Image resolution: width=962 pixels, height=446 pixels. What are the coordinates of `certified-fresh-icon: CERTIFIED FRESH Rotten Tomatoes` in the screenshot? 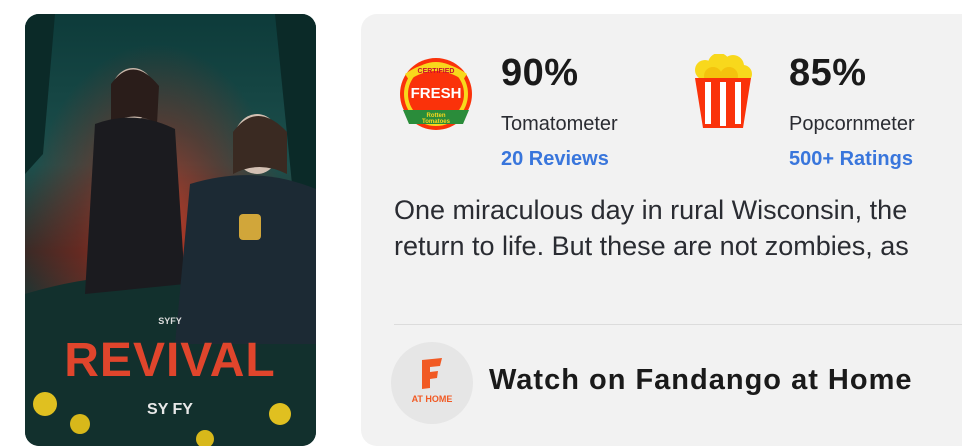 It's located at (436, 94).